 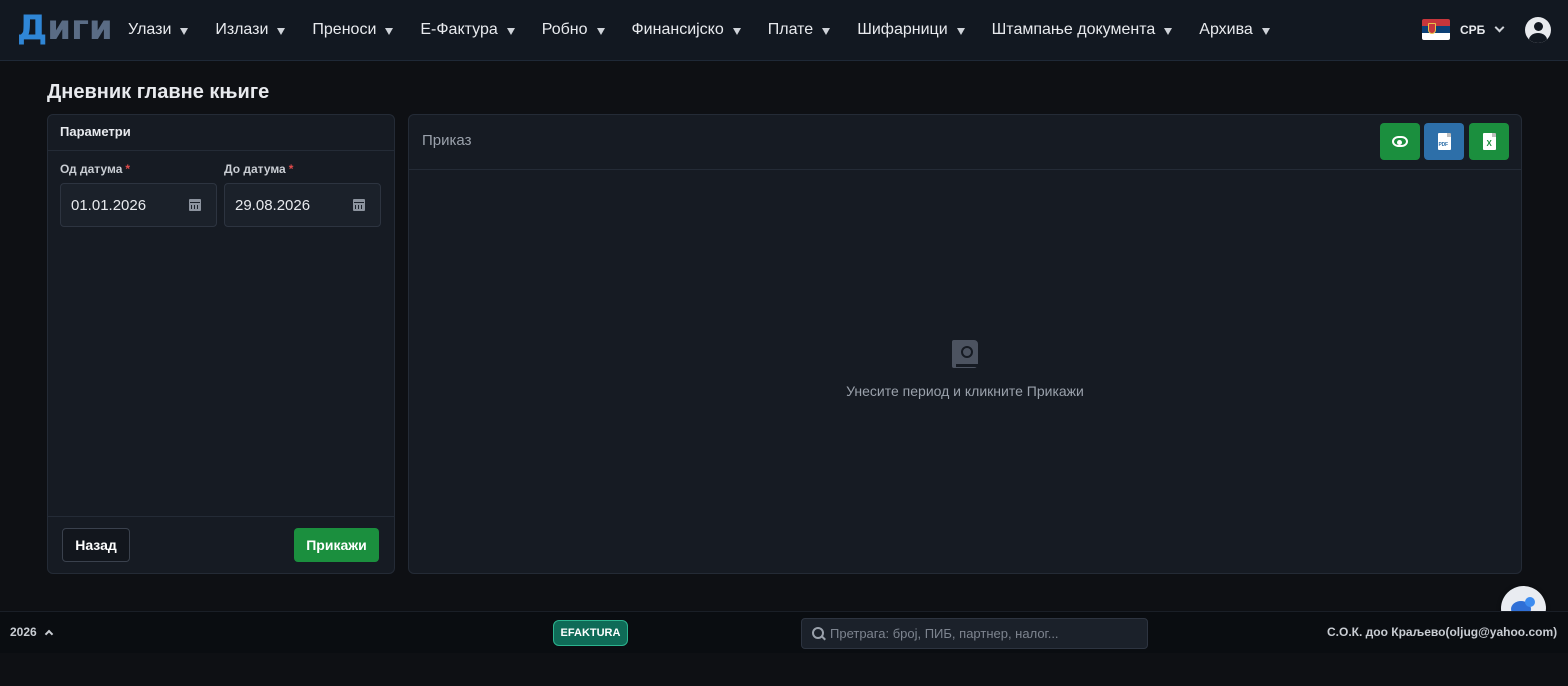 I want to click on excel-glyph: X, so click(x=1489, y=143).